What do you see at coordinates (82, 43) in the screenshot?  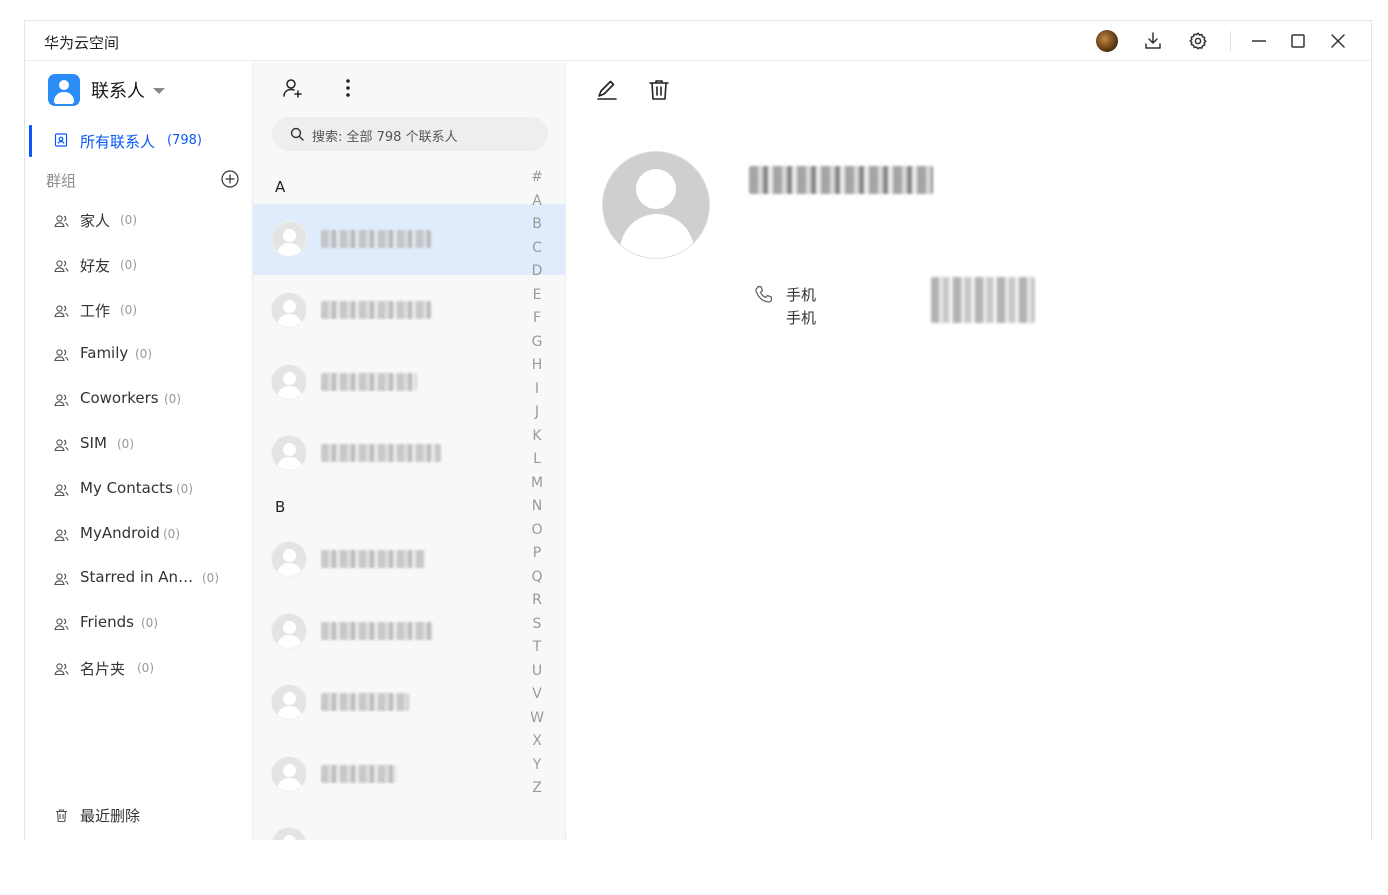 I see `app-title: 华为云空间` at bounding box center [82, 43].